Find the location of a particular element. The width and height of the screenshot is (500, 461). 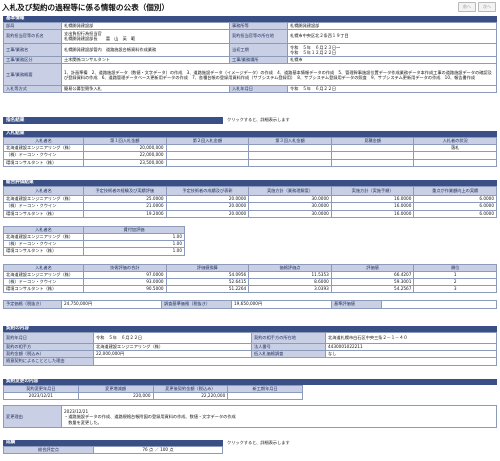

table-row: （株）ドーコン・クウイン 1.00 is located at coordinates (94, 244).